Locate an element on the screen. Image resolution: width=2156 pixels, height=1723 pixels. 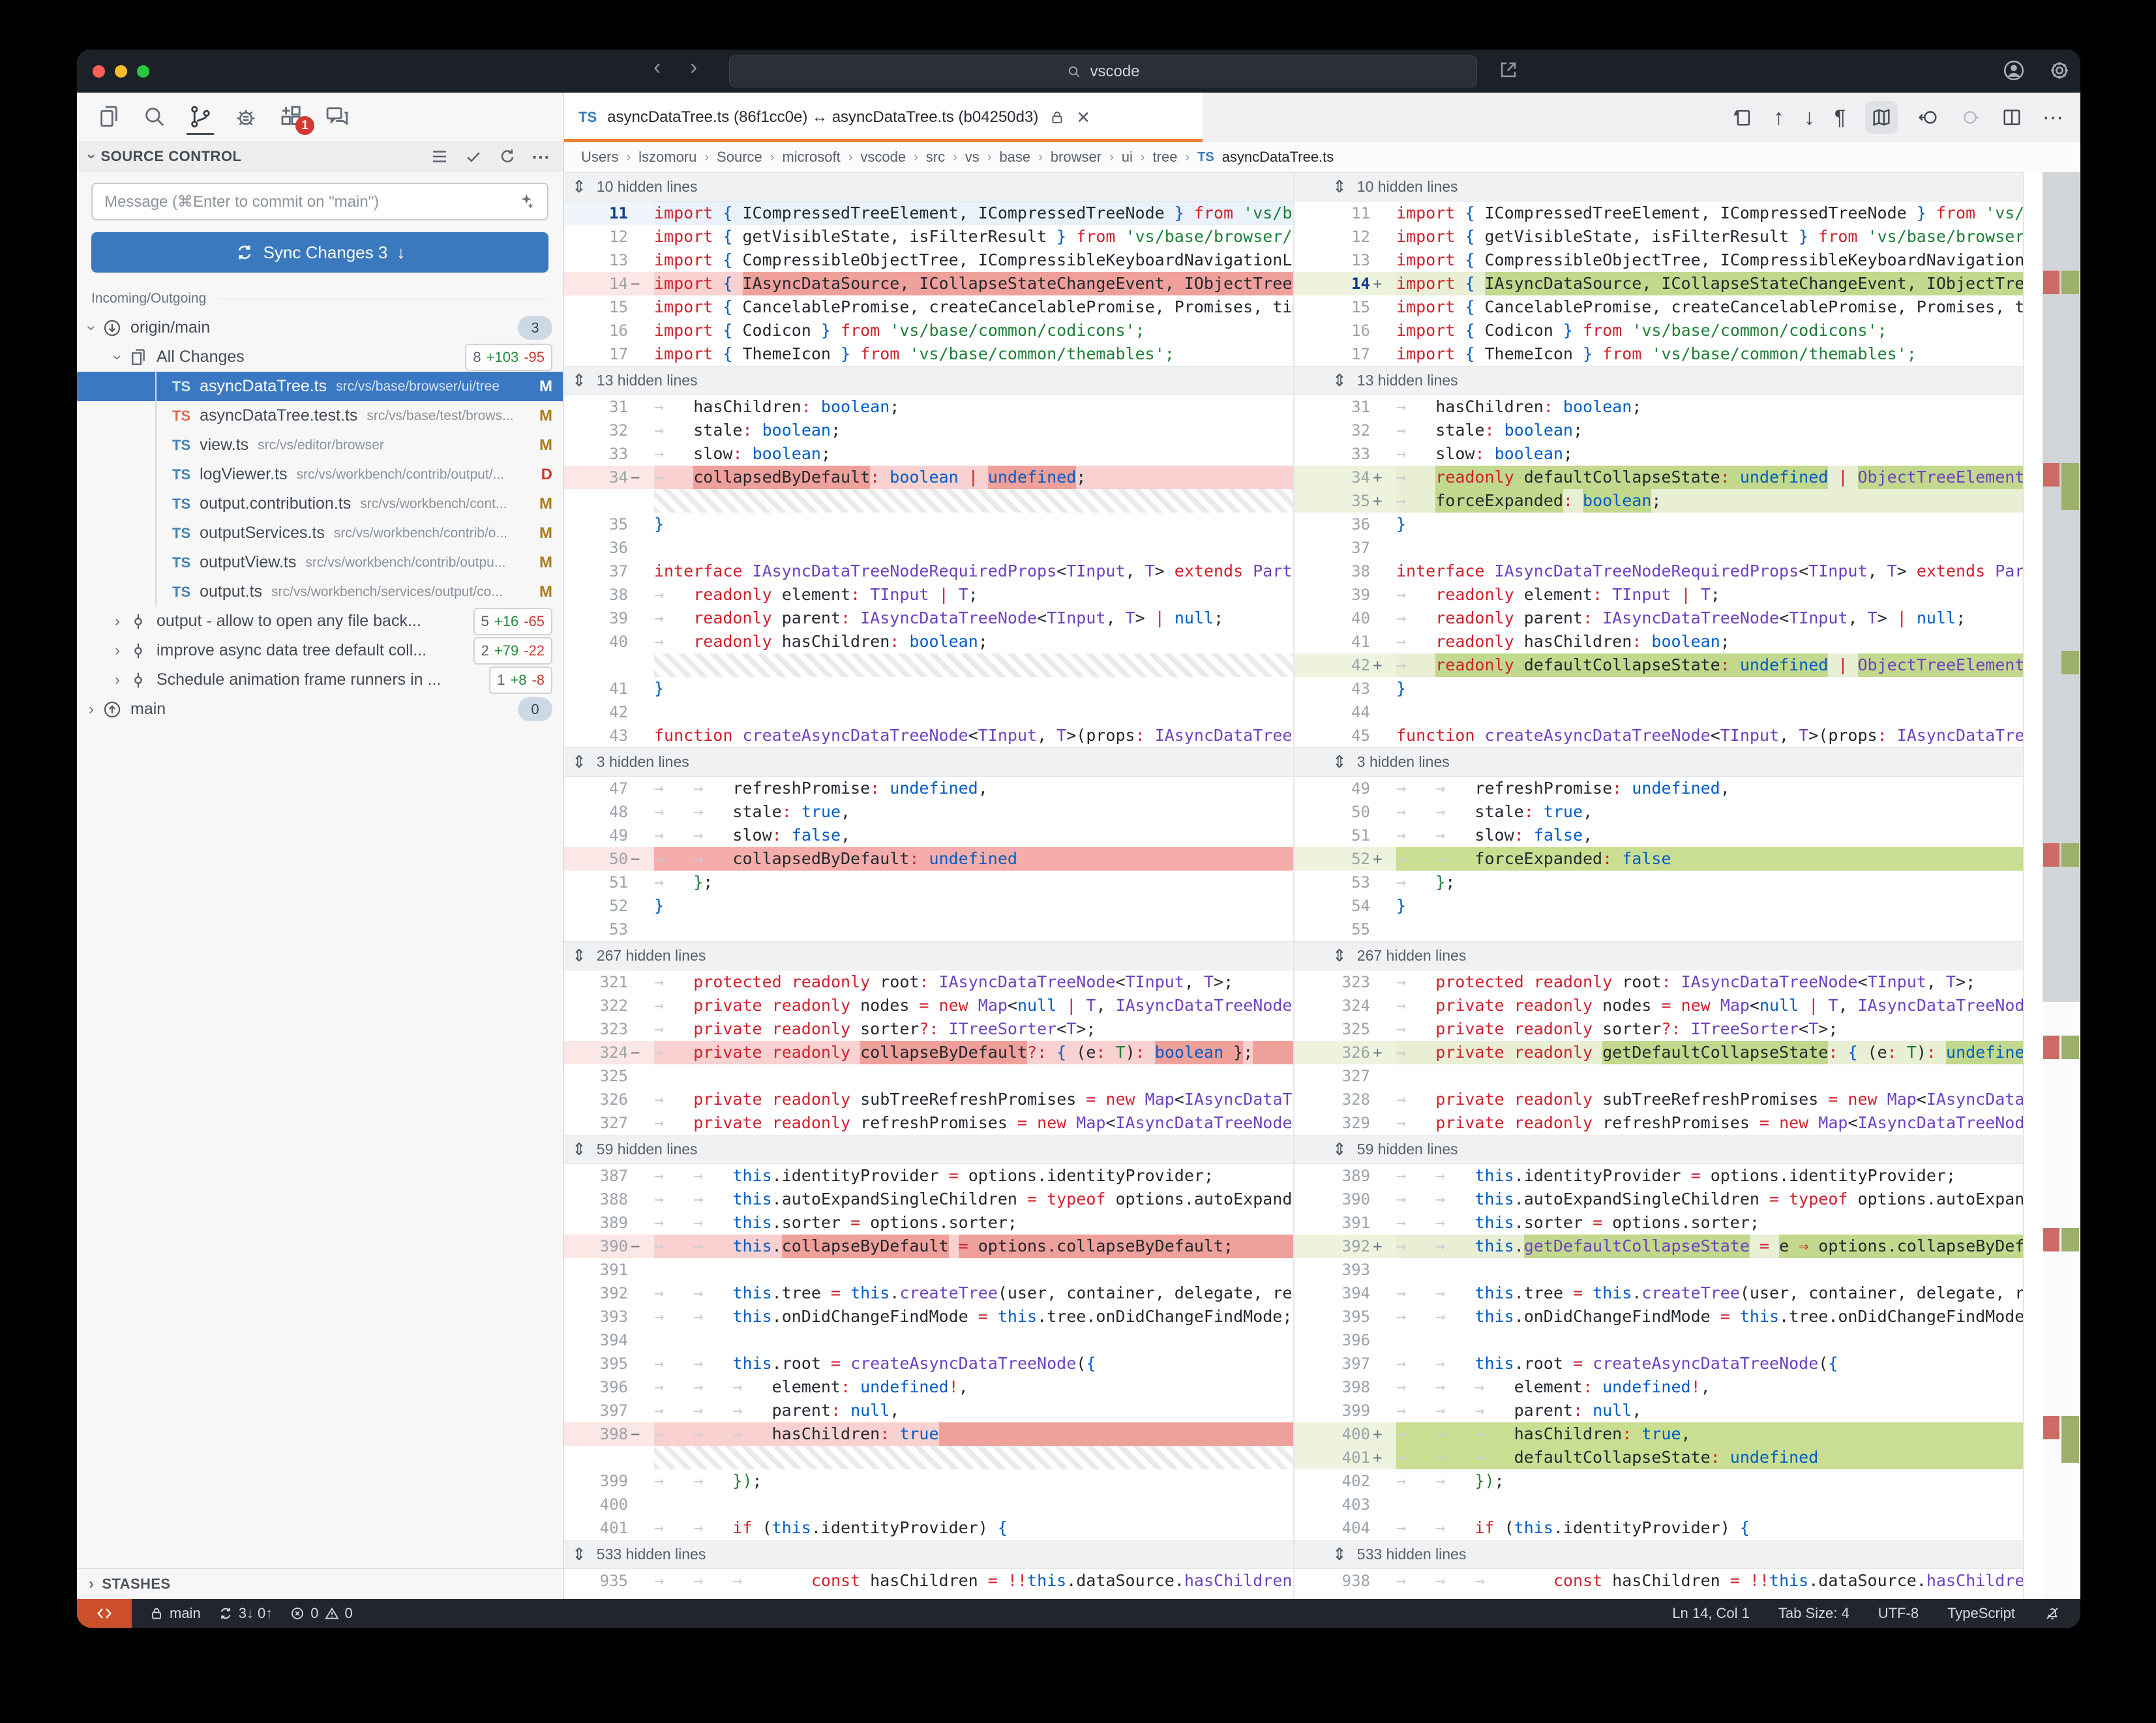
diff-line: 41} is located at coordinates (928, 689).